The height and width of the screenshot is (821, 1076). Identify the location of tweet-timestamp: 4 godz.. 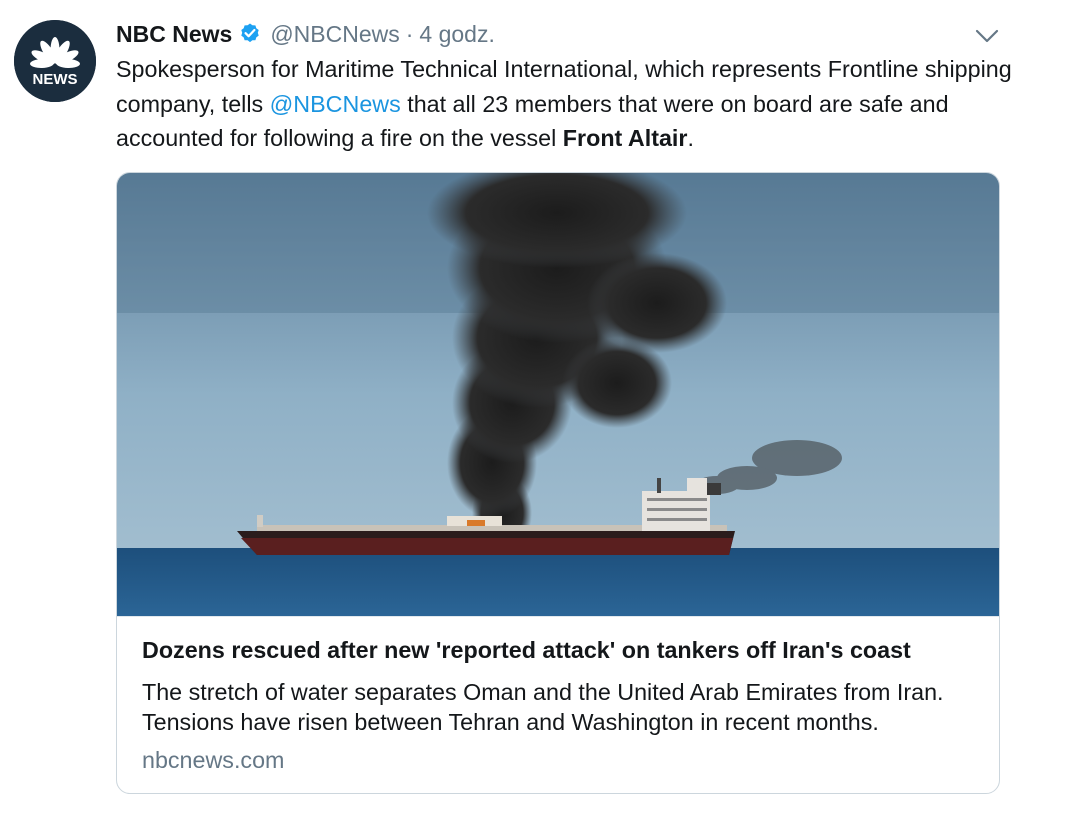
(456, 34).